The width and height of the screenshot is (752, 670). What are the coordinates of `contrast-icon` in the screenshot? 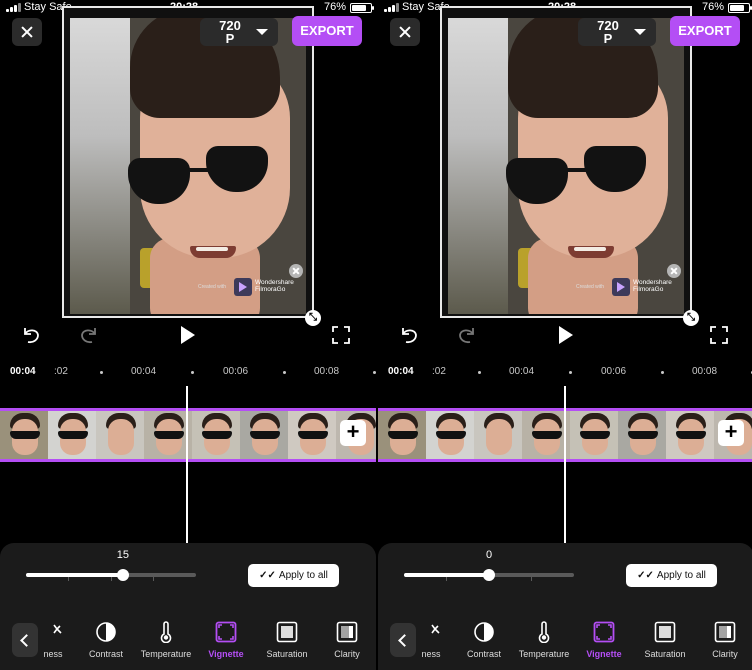 It's located at (484, 632).